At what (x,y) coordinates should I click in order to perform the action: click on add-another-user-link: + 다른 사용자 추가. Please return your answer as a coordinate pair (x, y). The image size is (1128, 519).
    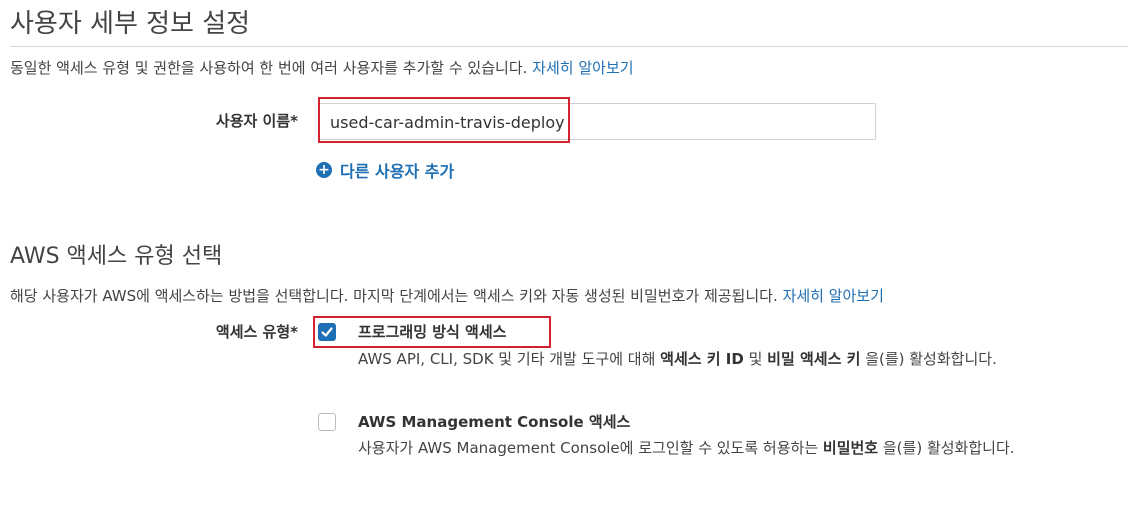
    Looking at the image, I should click on (385, 170).